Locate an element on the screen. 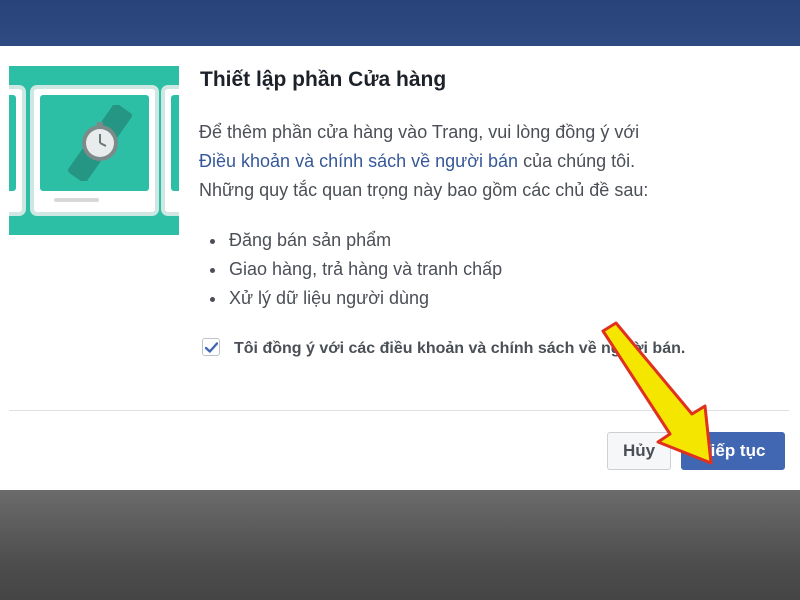 The width and height of the screenshot is (800, 600). list-item: Giao hàng, trả hàng và tranh chấp is located at coordinates (356, 269).